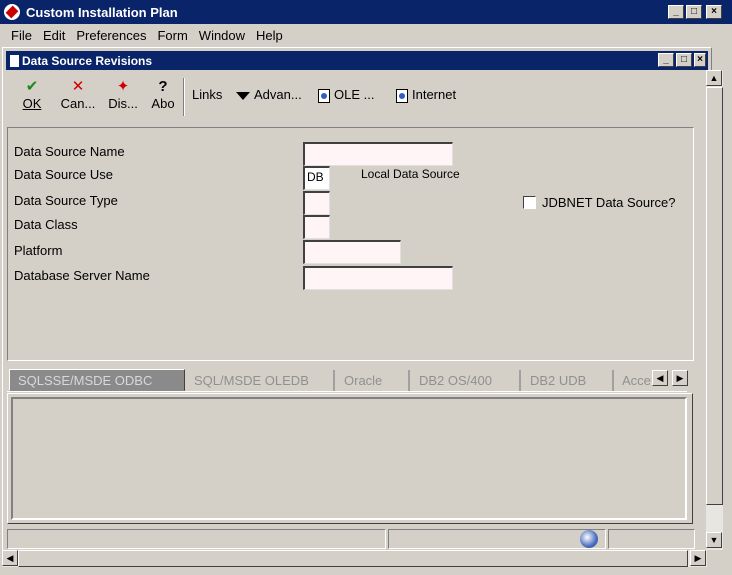 Image resolution: width=732 pixels, height=575 pixels. What do you see at coordinates (38, 250) in the screenshot?
I see `platform-label: Platform` at bounding box center [38, 250].